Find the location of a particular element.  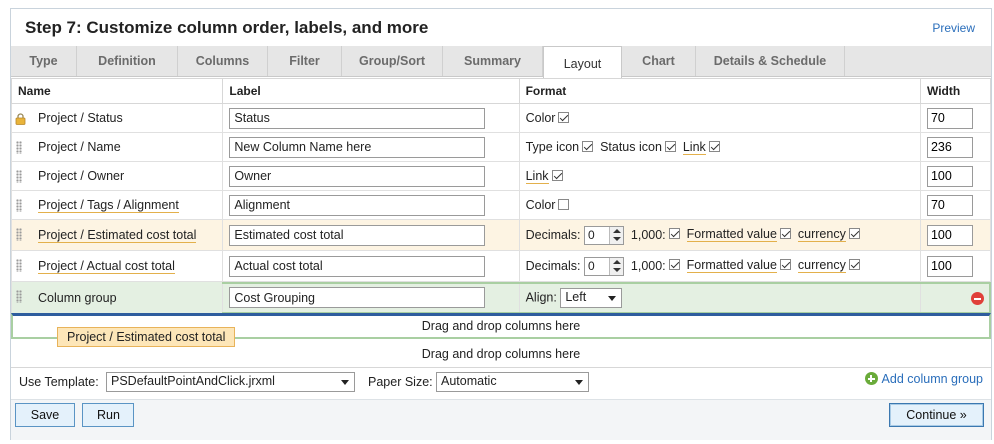

name-cell: Project / Status is located at coordinates (117, 118).